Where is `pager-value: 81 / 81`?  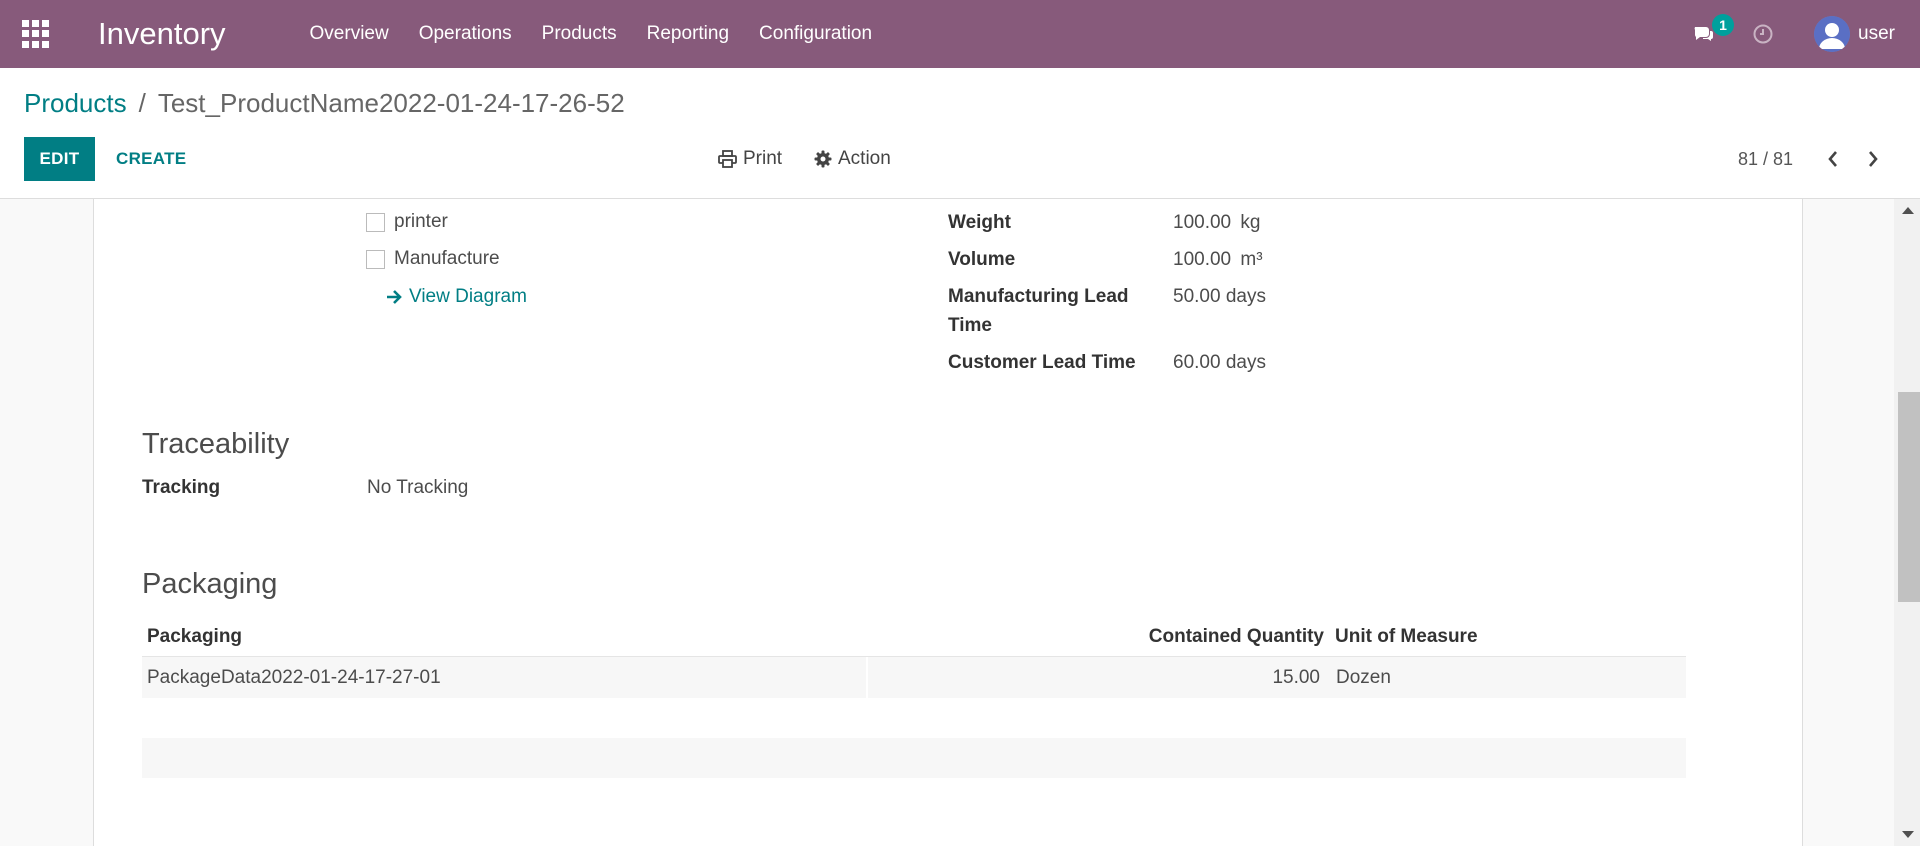 pager-value: 81 / 81 is located at coordinates (1765, 159).